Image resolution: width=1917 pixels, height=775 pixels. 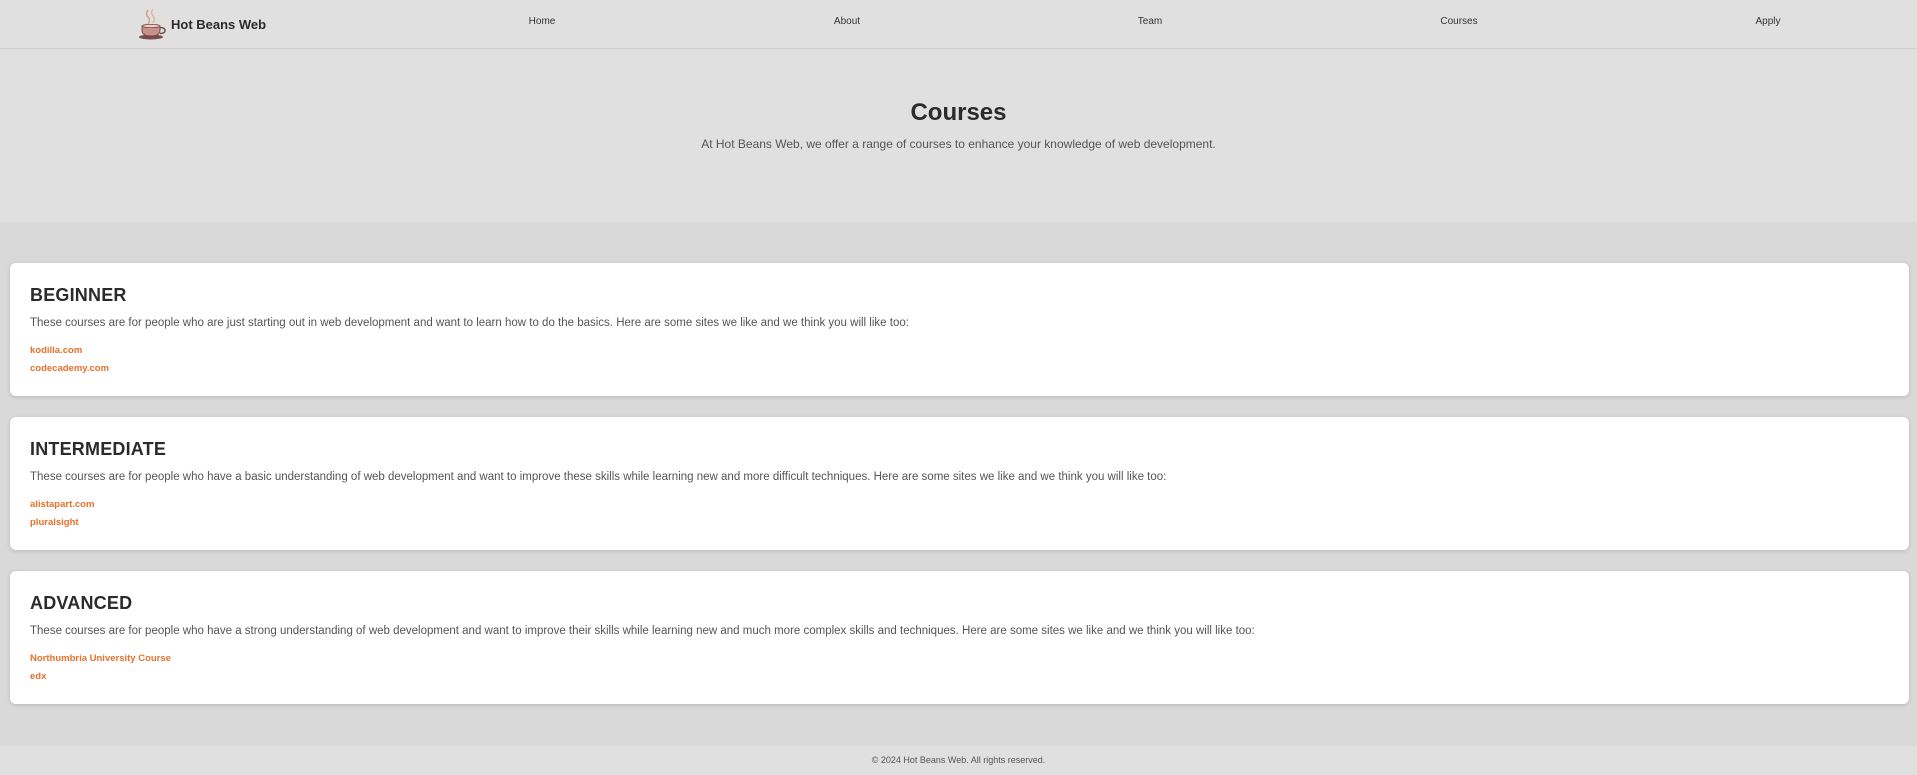 What do you see at coordinates (62, 523) in the screenshot?
I see `course-link-pluralsight: pluralsight` at bounding box center [62, 523].